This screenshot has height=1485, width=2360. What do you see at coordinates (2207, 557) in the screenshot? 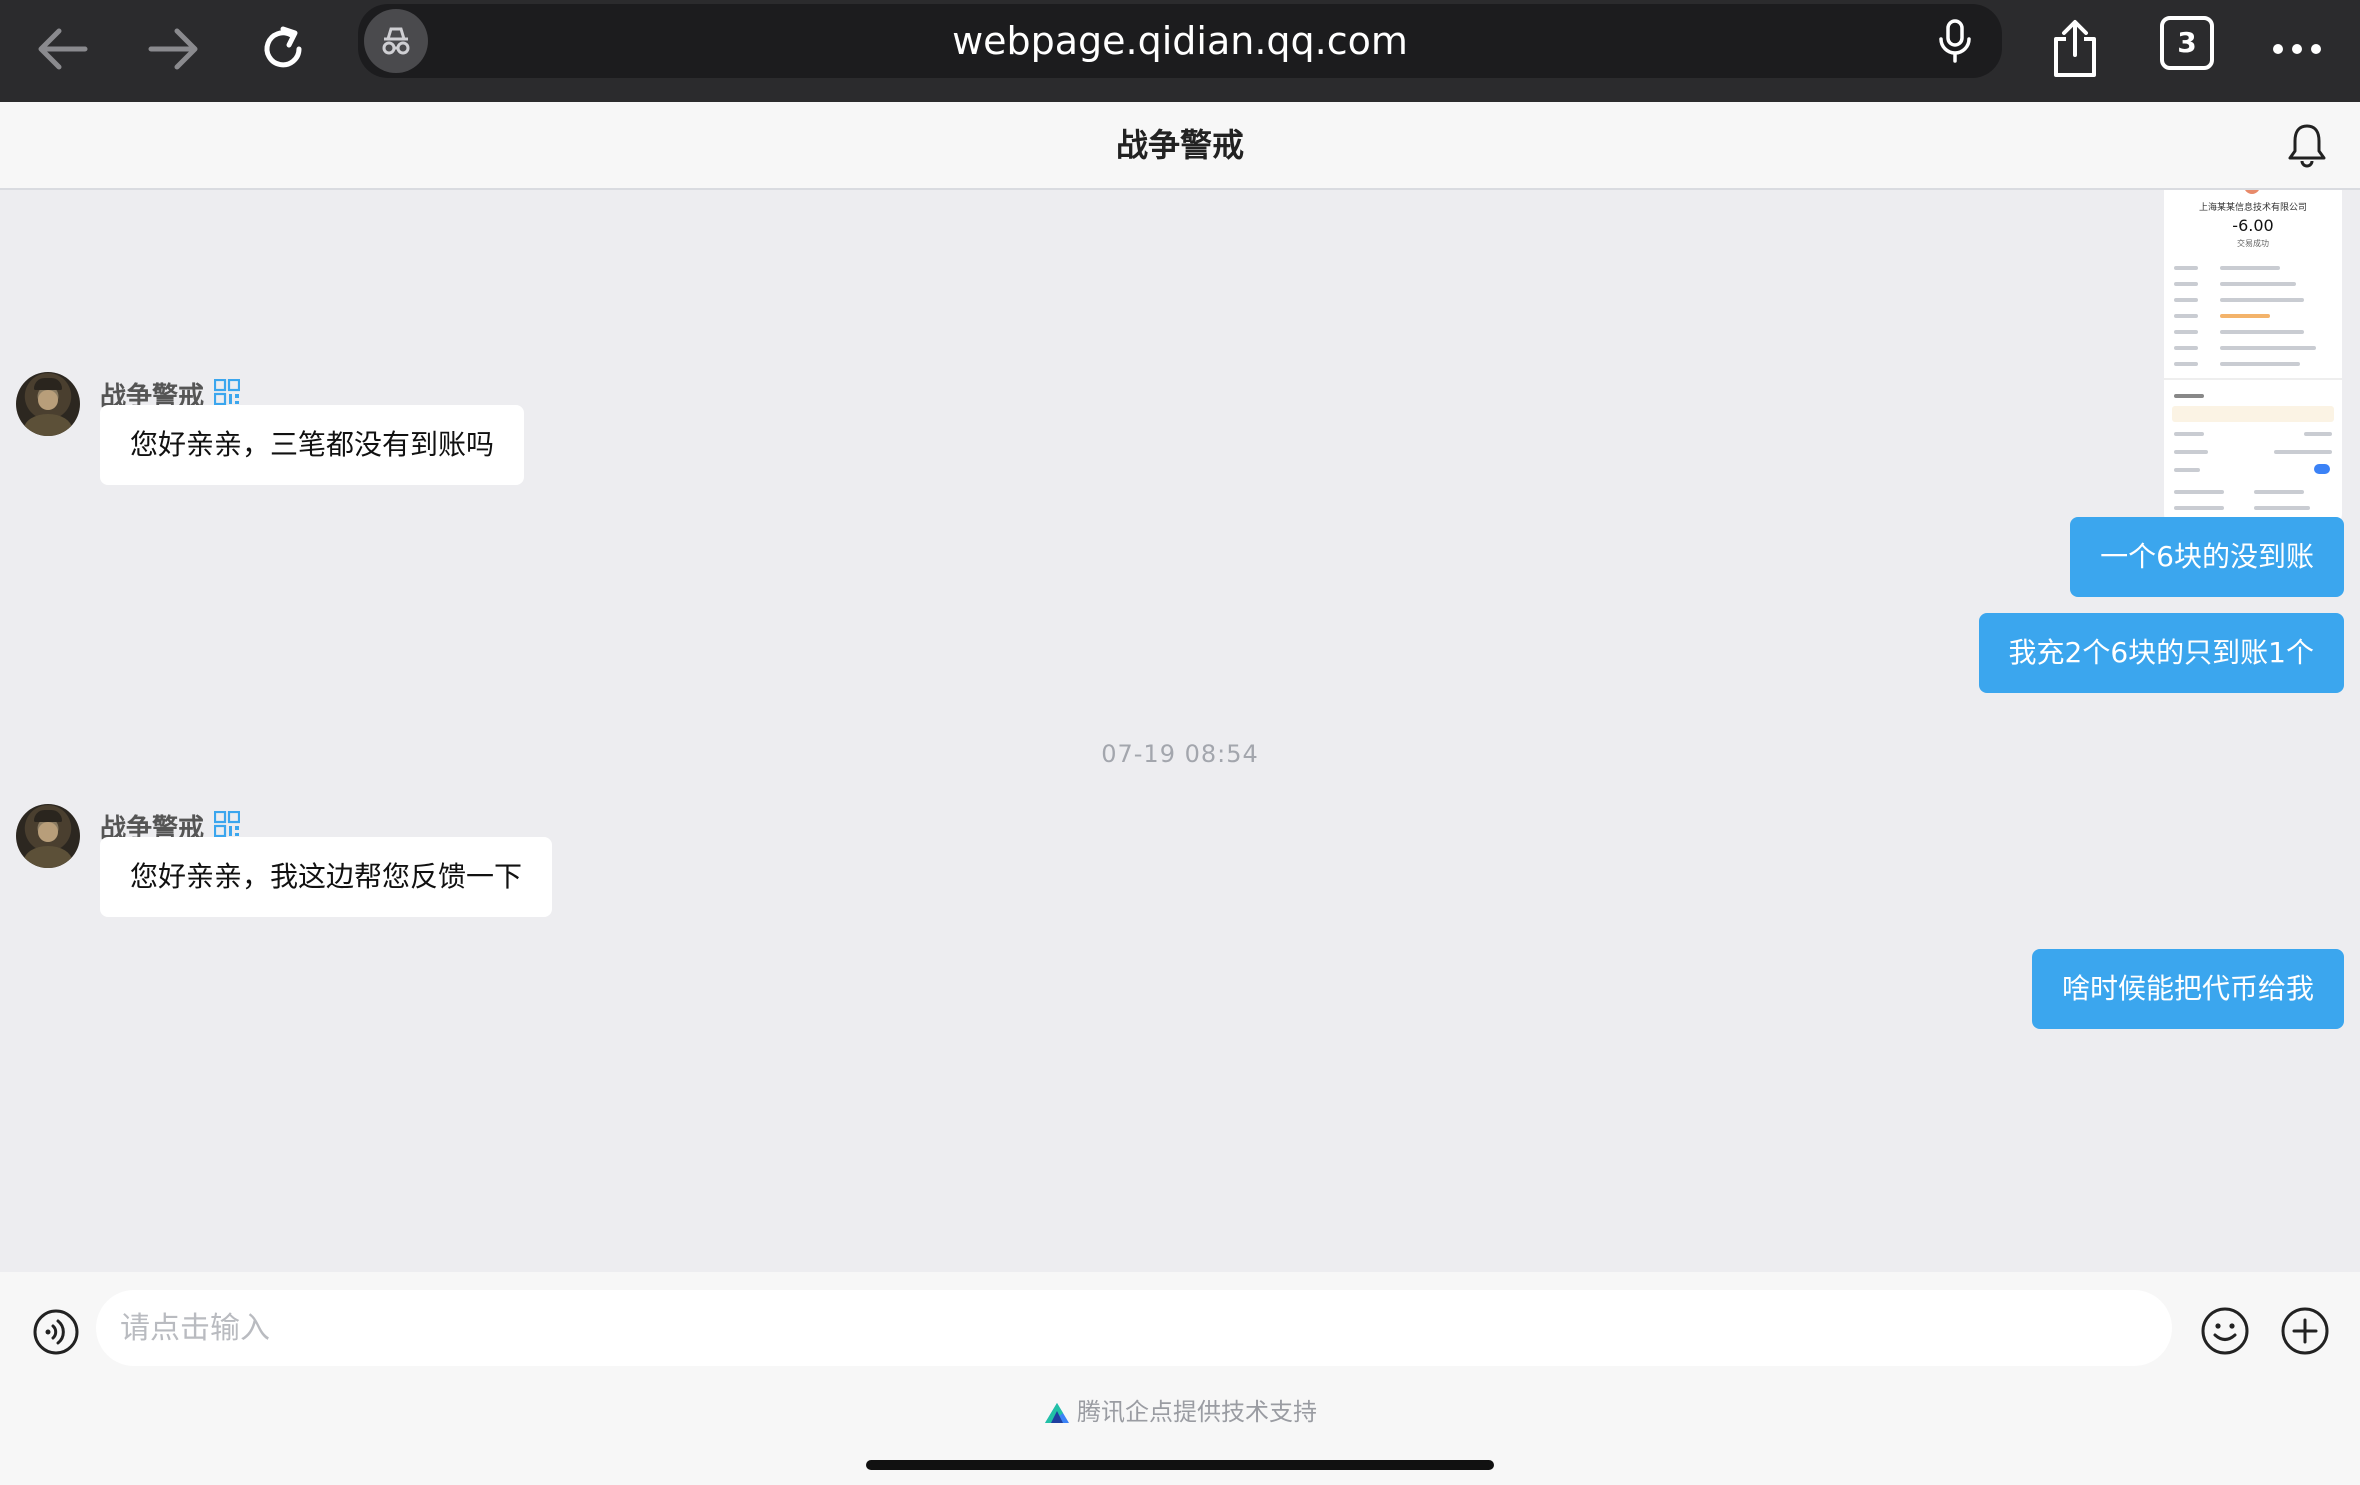
I see `outgoing-message-bubble: 一个6块的没到账` at bounding box center [2207, 557].